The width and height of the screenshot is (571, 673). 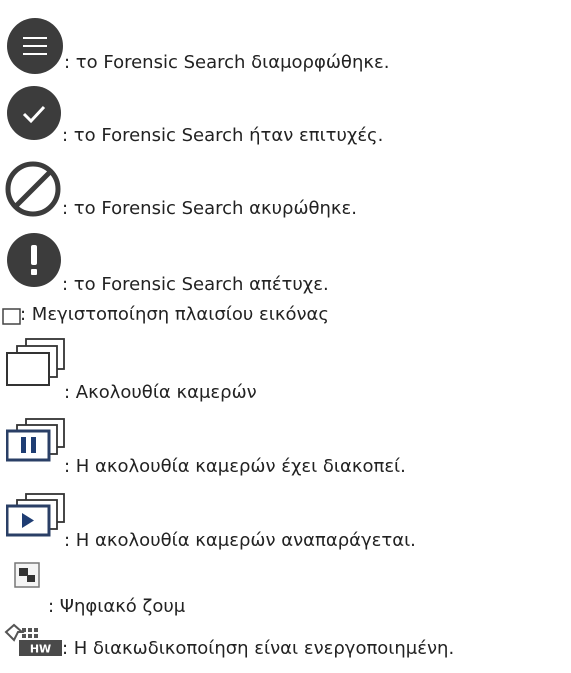 I want to click on status-label-failed: : το Forensic Search απέτυχε., so click(x=195, y=284).